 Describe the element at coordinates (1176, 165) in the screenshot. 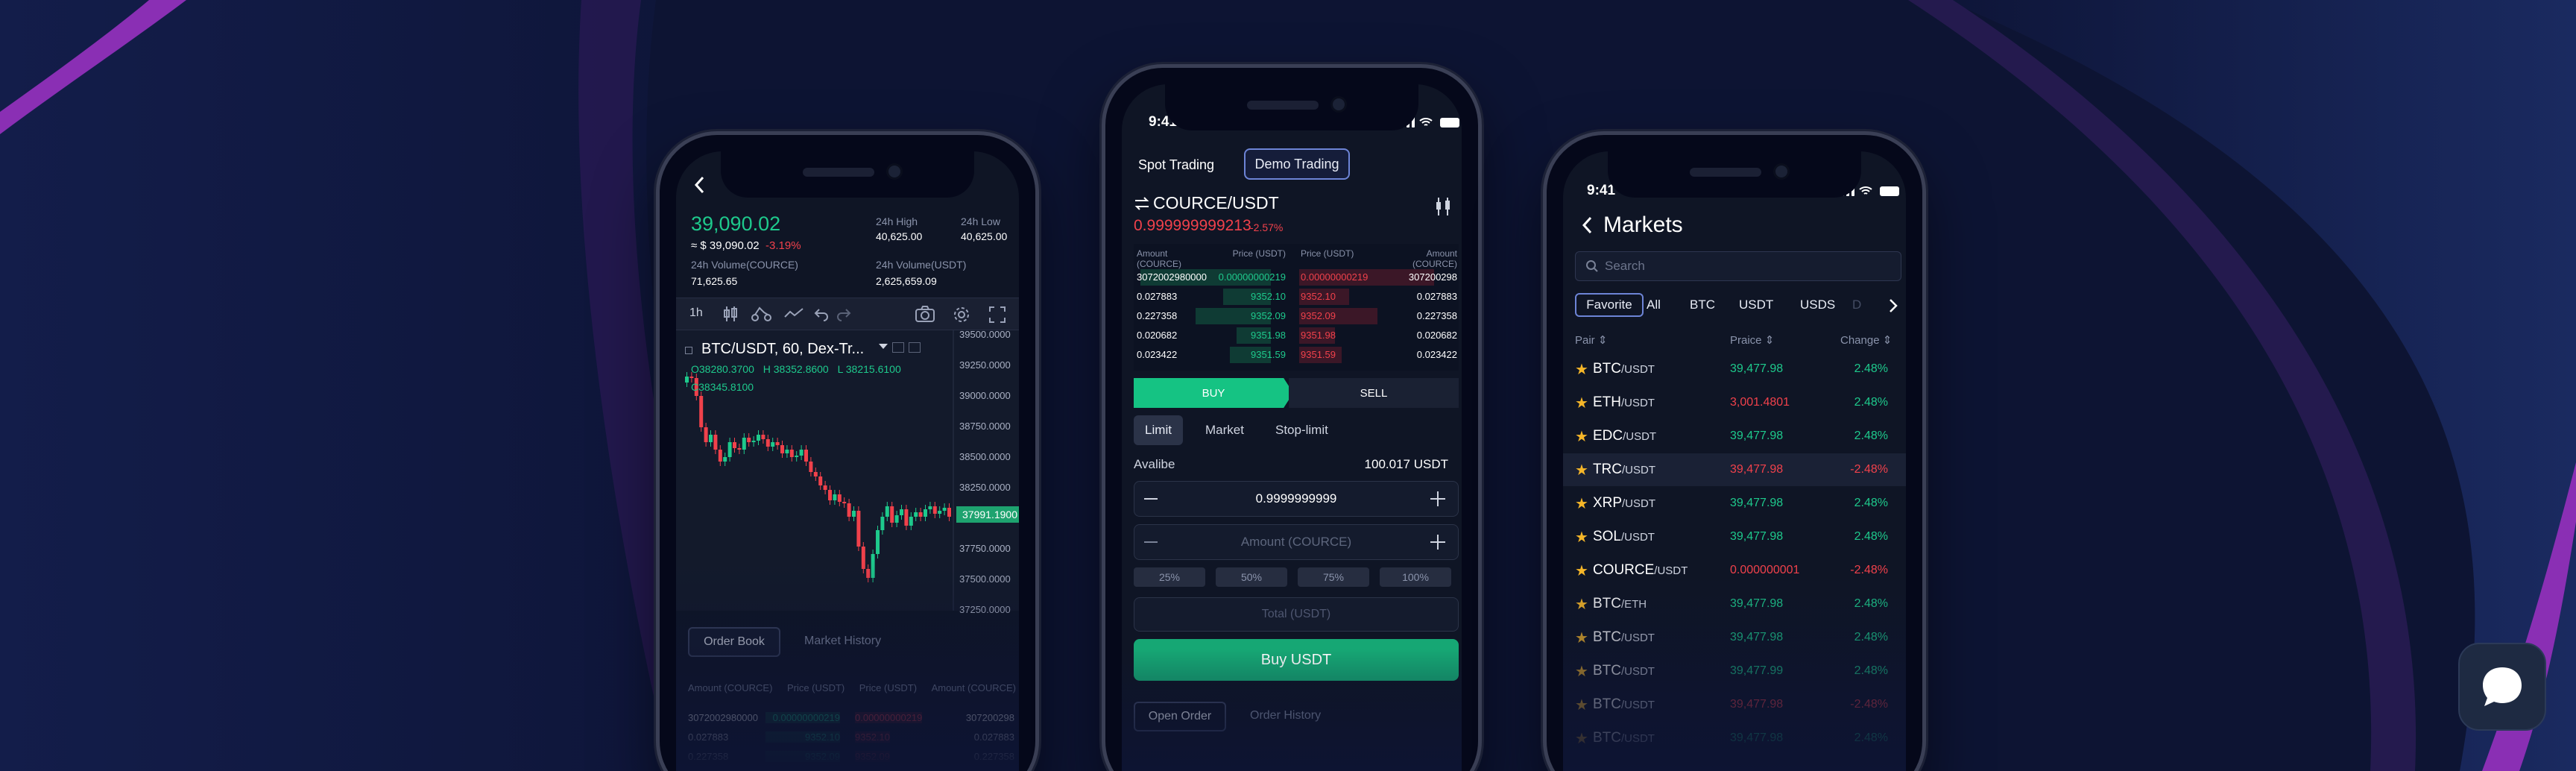

I see `tab-spot-trading: Spot Trading` at that location.